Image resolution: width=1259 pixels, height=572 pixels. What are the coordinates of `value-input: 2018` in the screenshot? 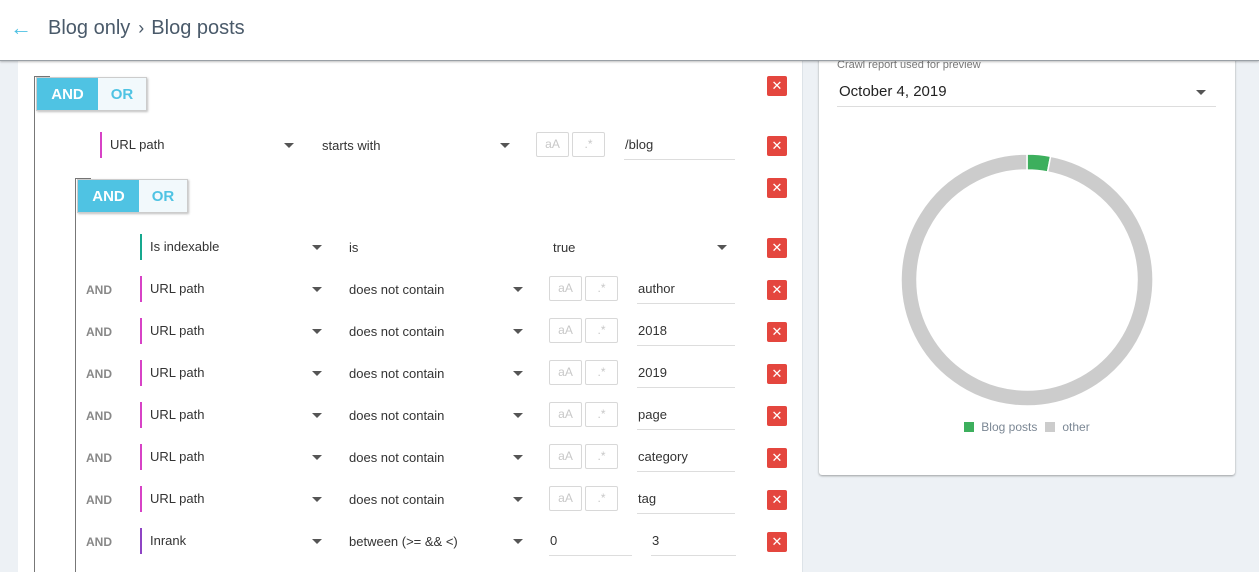 It's located at (686, 333).